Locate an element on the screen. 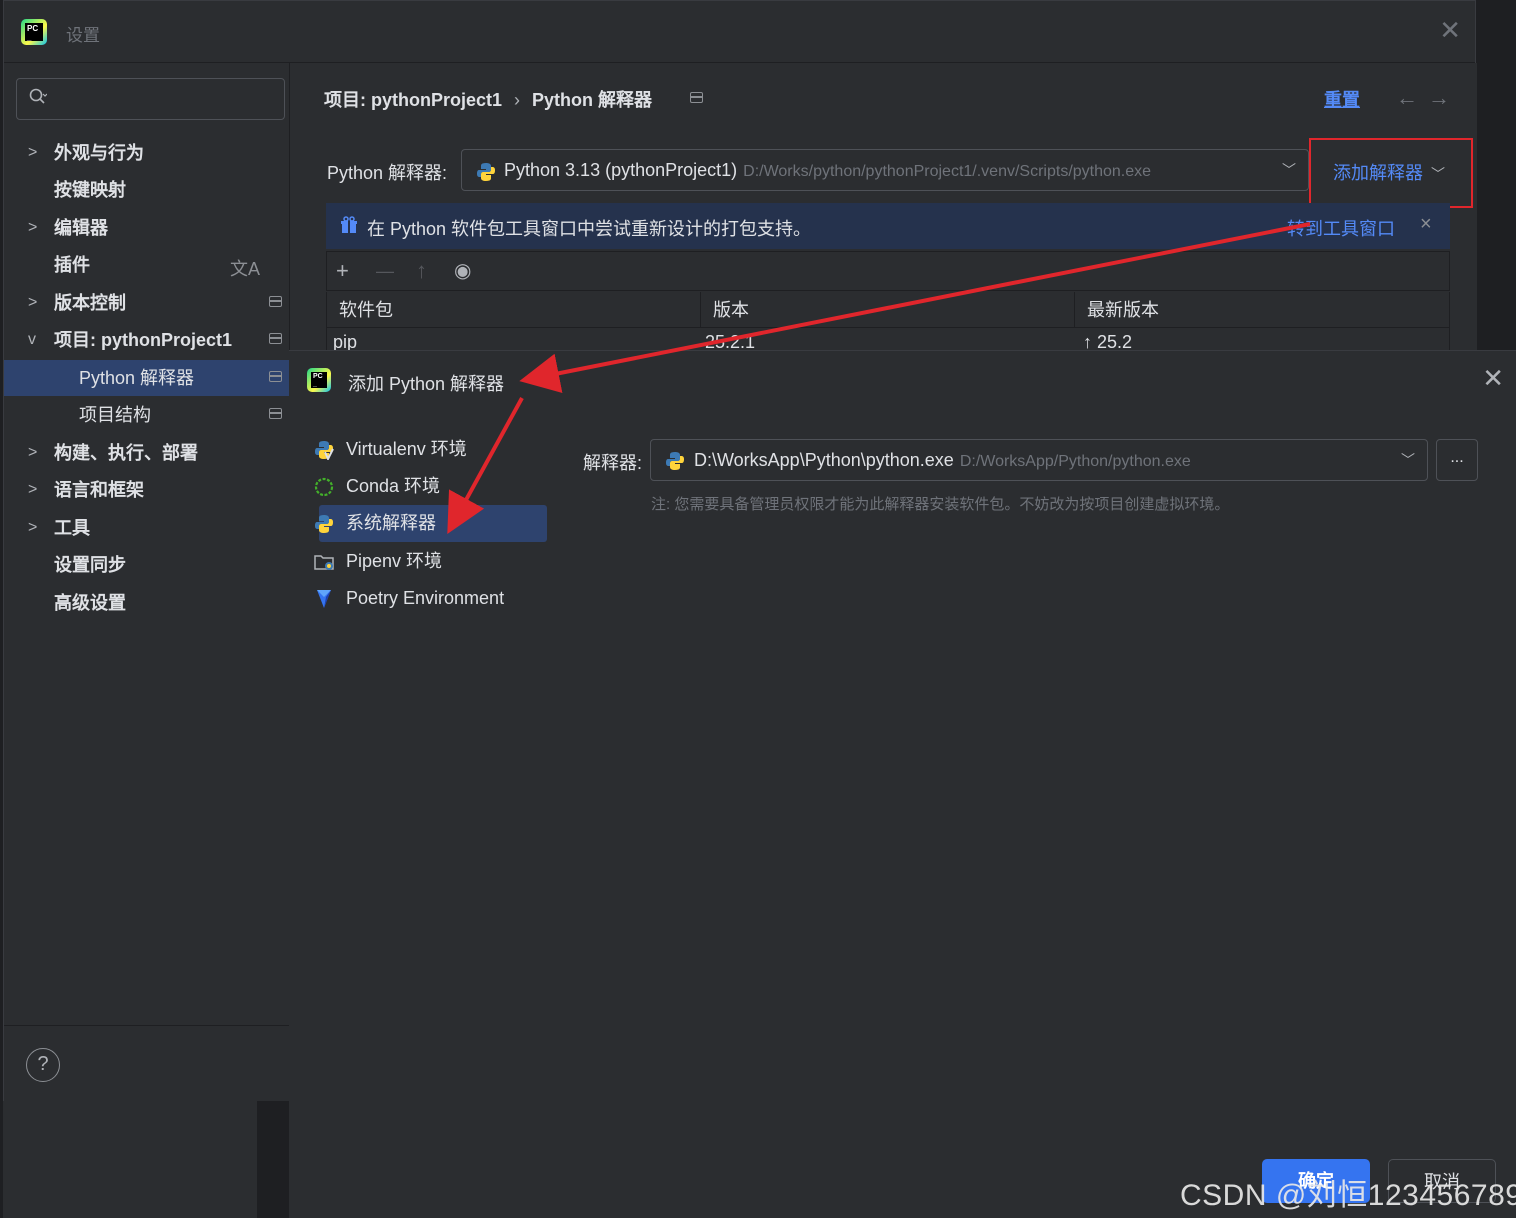  nav-item-label: 版本控制 is located at coordinates (90, 303).